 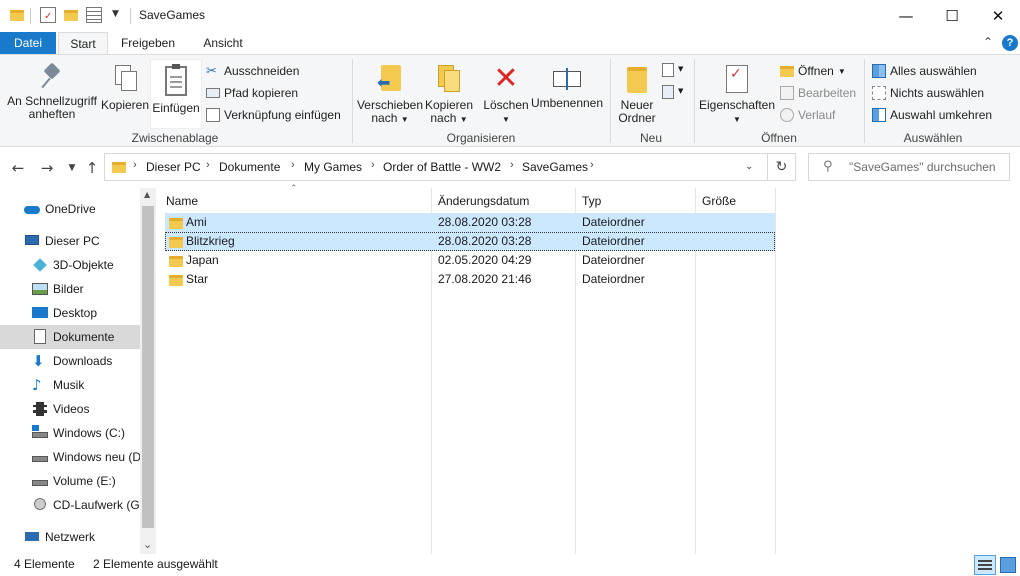 I want to click on recent-locations-icon: ▼, so click(x=72, y=168).